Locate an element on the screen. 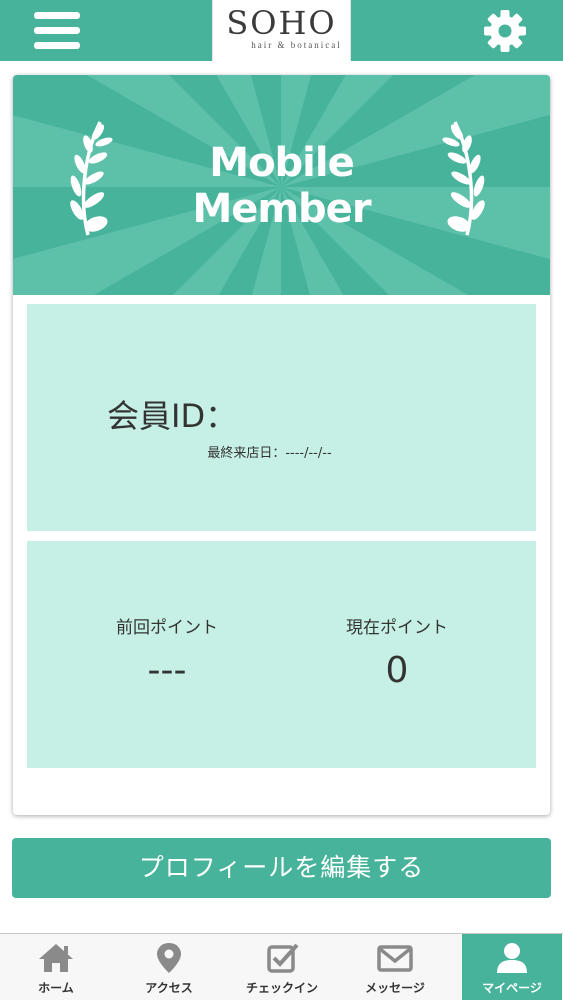 Image resolution: width=563 pixels, height=1000 pixels. tab-checkin-label: チェックイン is located at coordinates (281, 988).